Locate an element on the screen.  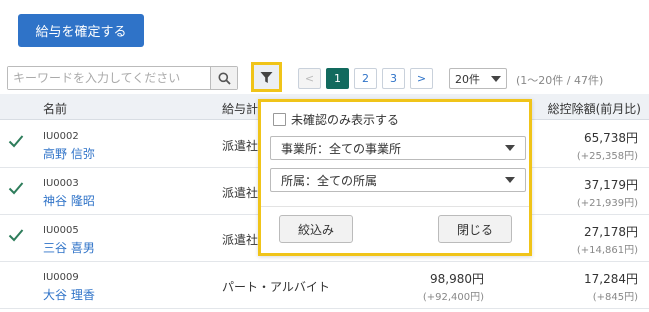
checkbox-box is located at coordinates (279, 119).